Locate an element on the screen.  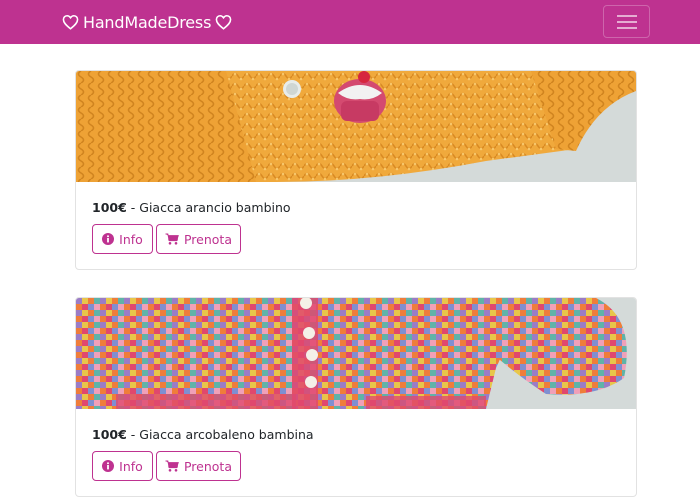
navbar: HandMadeDress is located at coordinates (350, 22).